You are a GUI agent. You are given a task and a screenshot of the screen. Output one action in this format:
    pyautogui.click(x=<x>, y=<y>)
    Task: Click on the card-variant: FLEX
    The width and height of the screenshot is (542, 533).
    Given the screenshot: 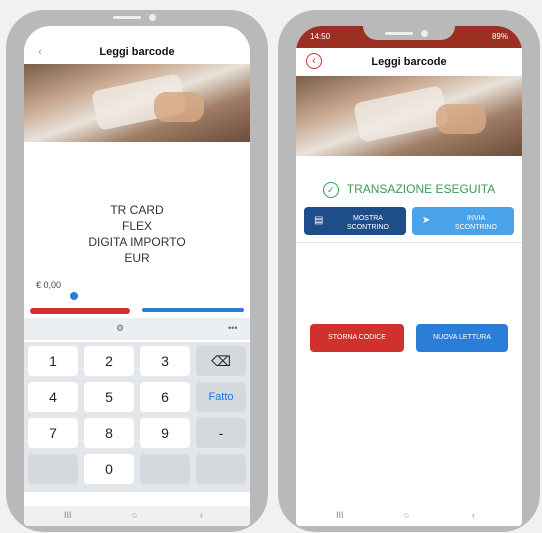 What is the action you would take?
    pyautogui.click(x=136, y=226)
    